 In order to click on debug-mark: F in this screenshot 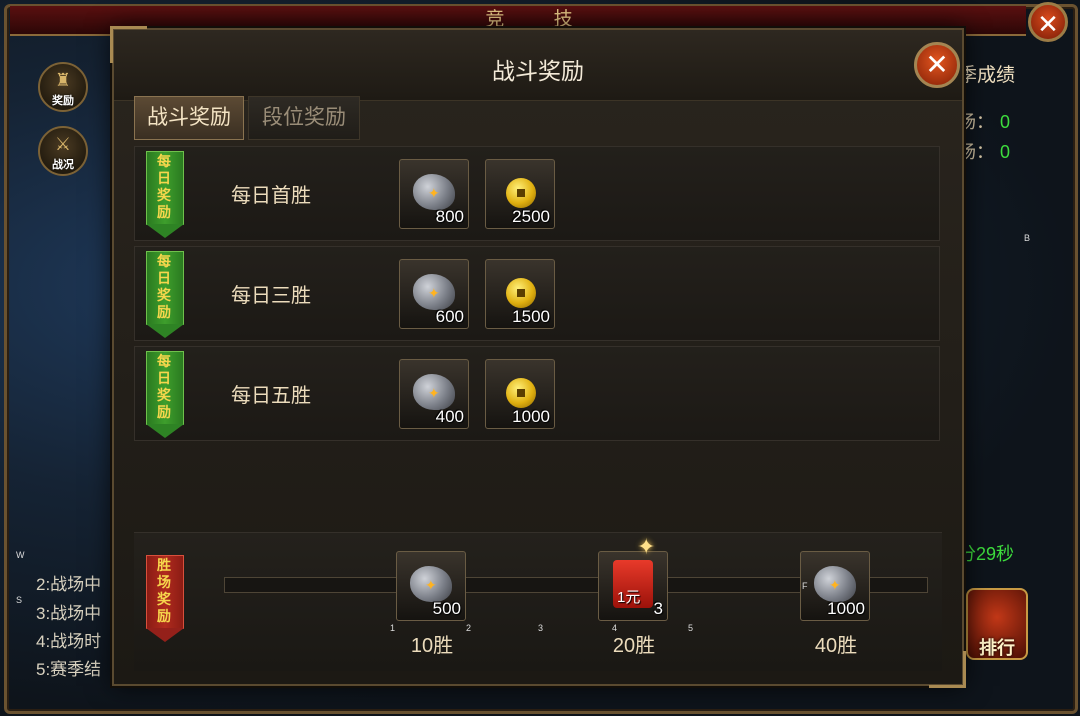, I will do `click(805, 586)`.